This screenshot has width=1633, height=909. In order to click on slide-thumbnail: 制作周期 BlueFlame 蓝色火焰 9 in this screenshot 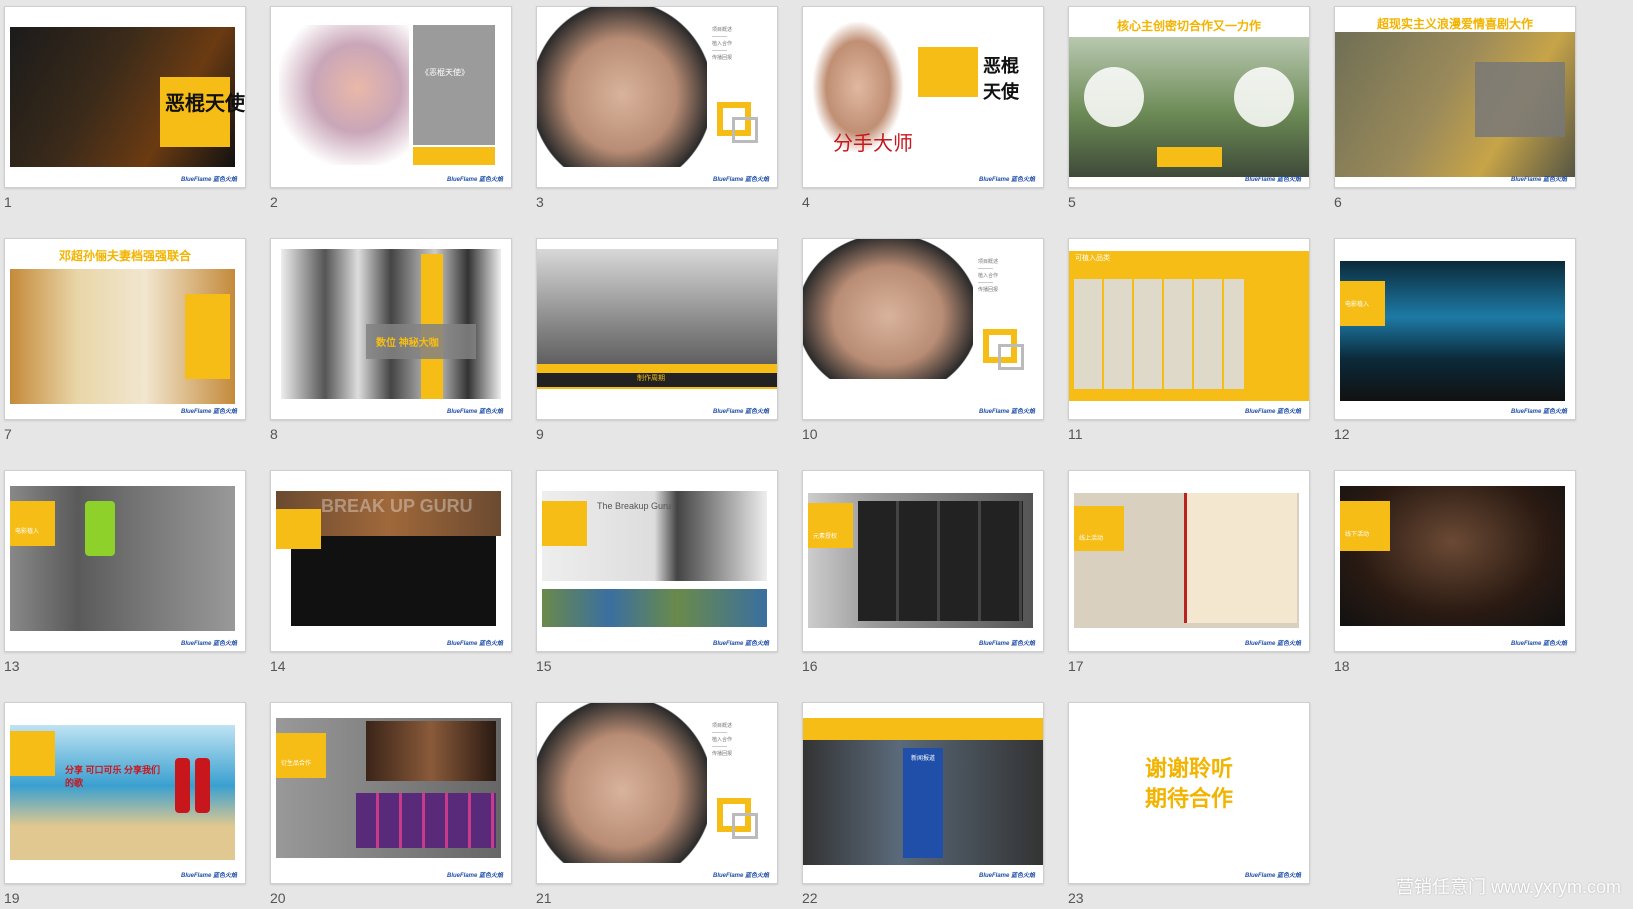, I will do `click(655, 337)`.